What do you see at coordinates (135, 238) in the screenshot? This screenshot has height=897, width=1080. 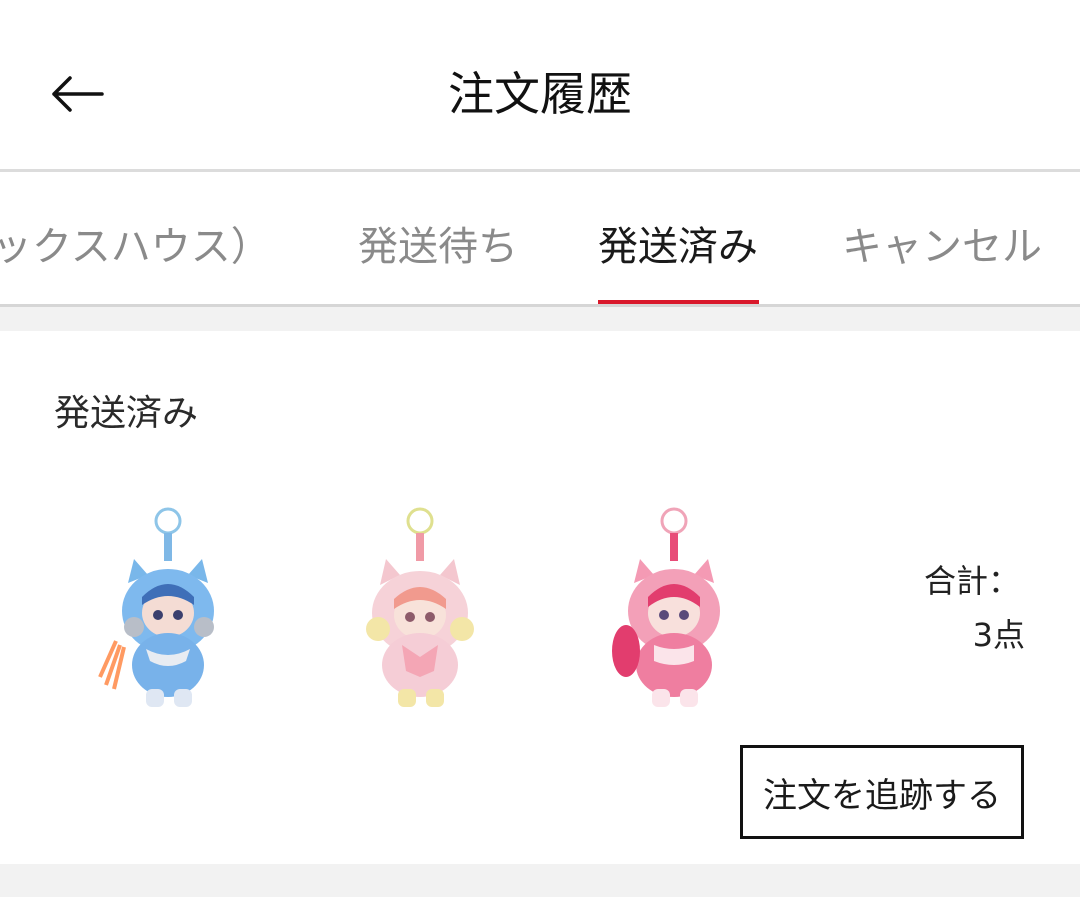 I see `tab-partial: ックスハウス）` at bounding box center [135, 238].